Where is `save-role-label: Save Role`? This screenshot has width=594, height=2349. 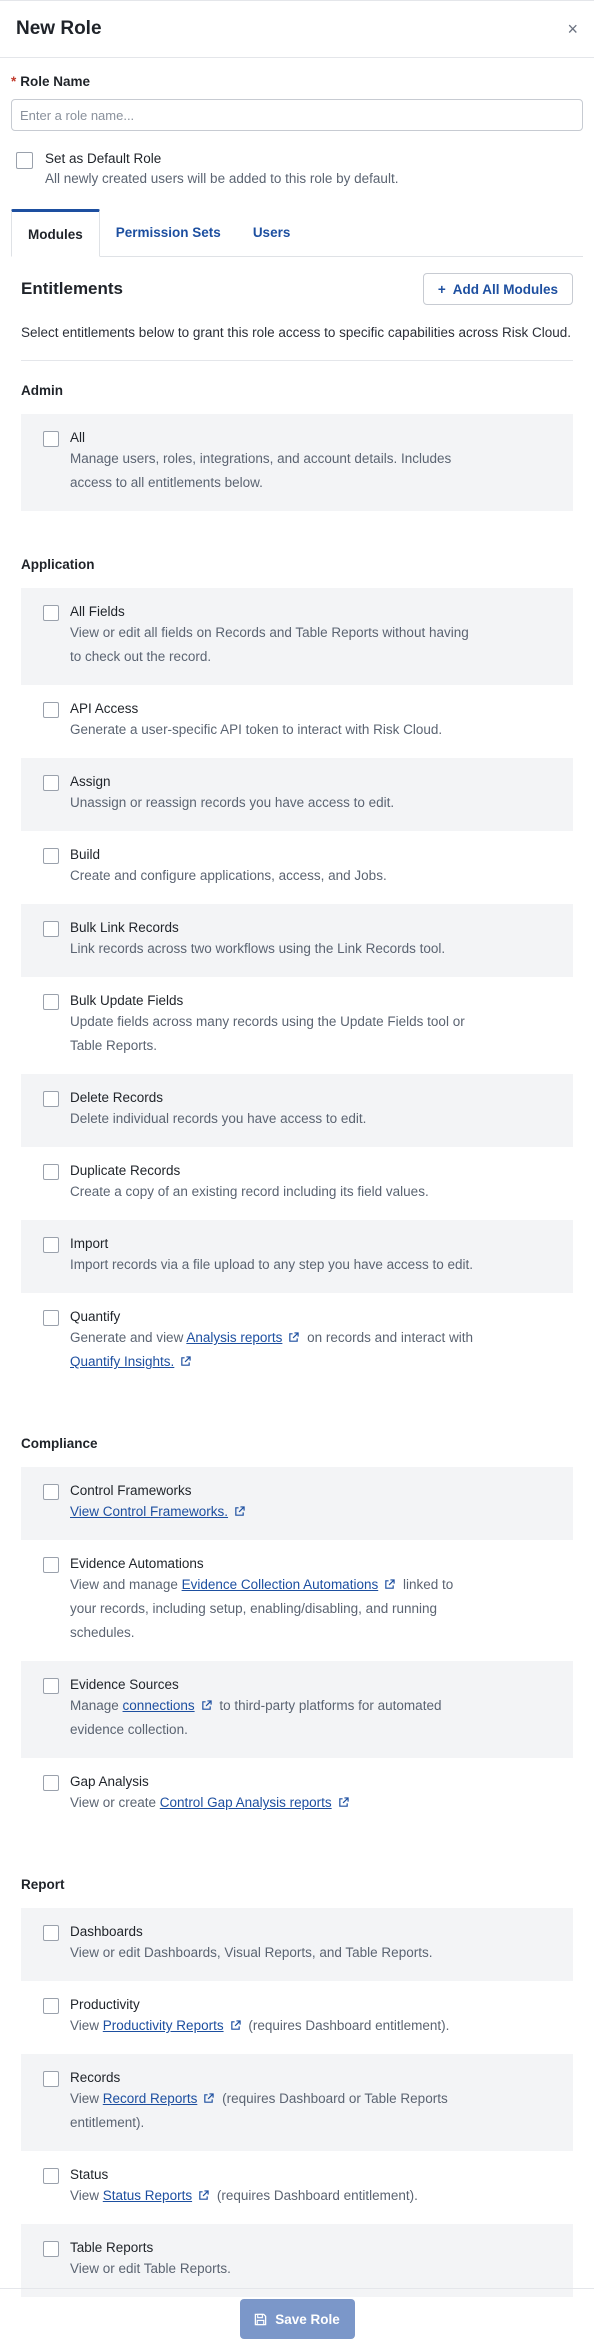
save-role-label: Save Role is located at coordinates (307, 2319).